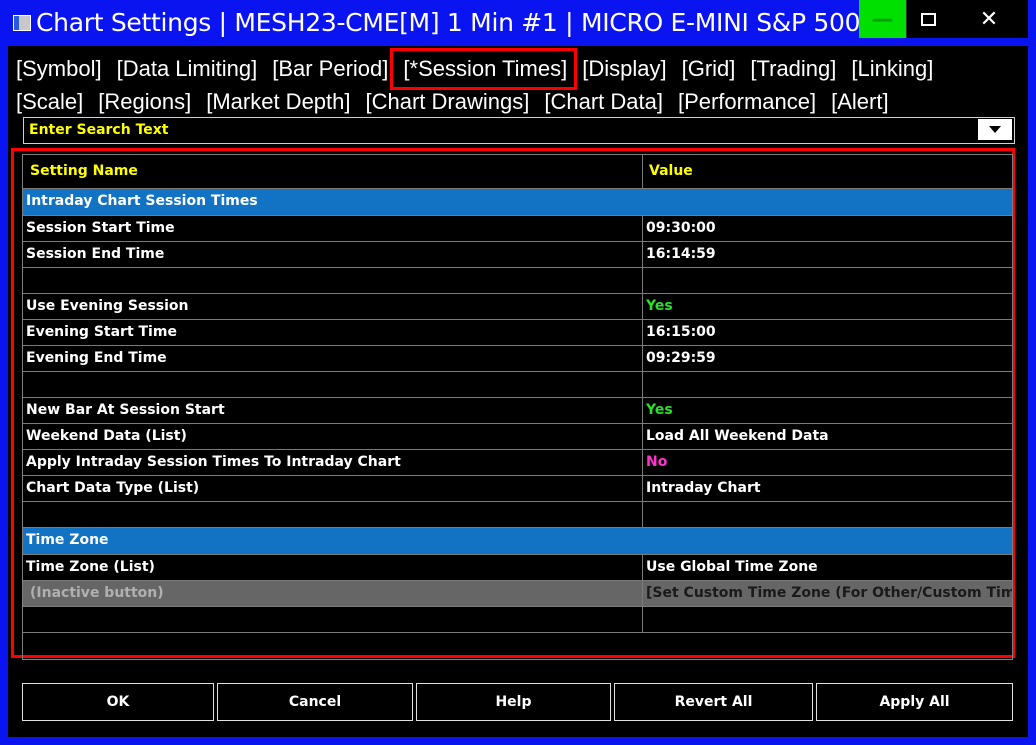 The image size is (1036, 745). Describe the element at coordinates (517, 202) in the screenshot. I see `section-header: Intraday Chart Session Times` at that location.